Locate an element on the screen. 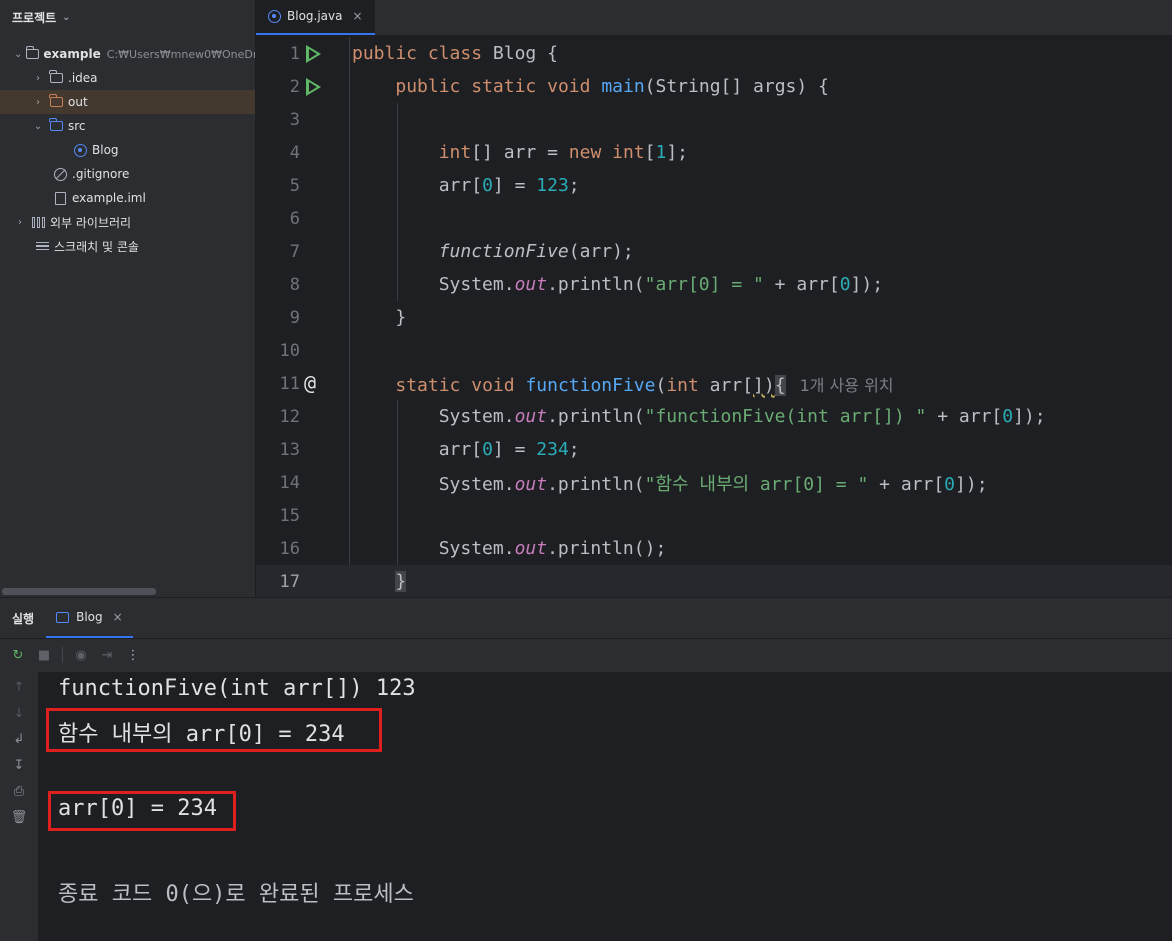  line-number: 7 is located at coordinates (294, 251).